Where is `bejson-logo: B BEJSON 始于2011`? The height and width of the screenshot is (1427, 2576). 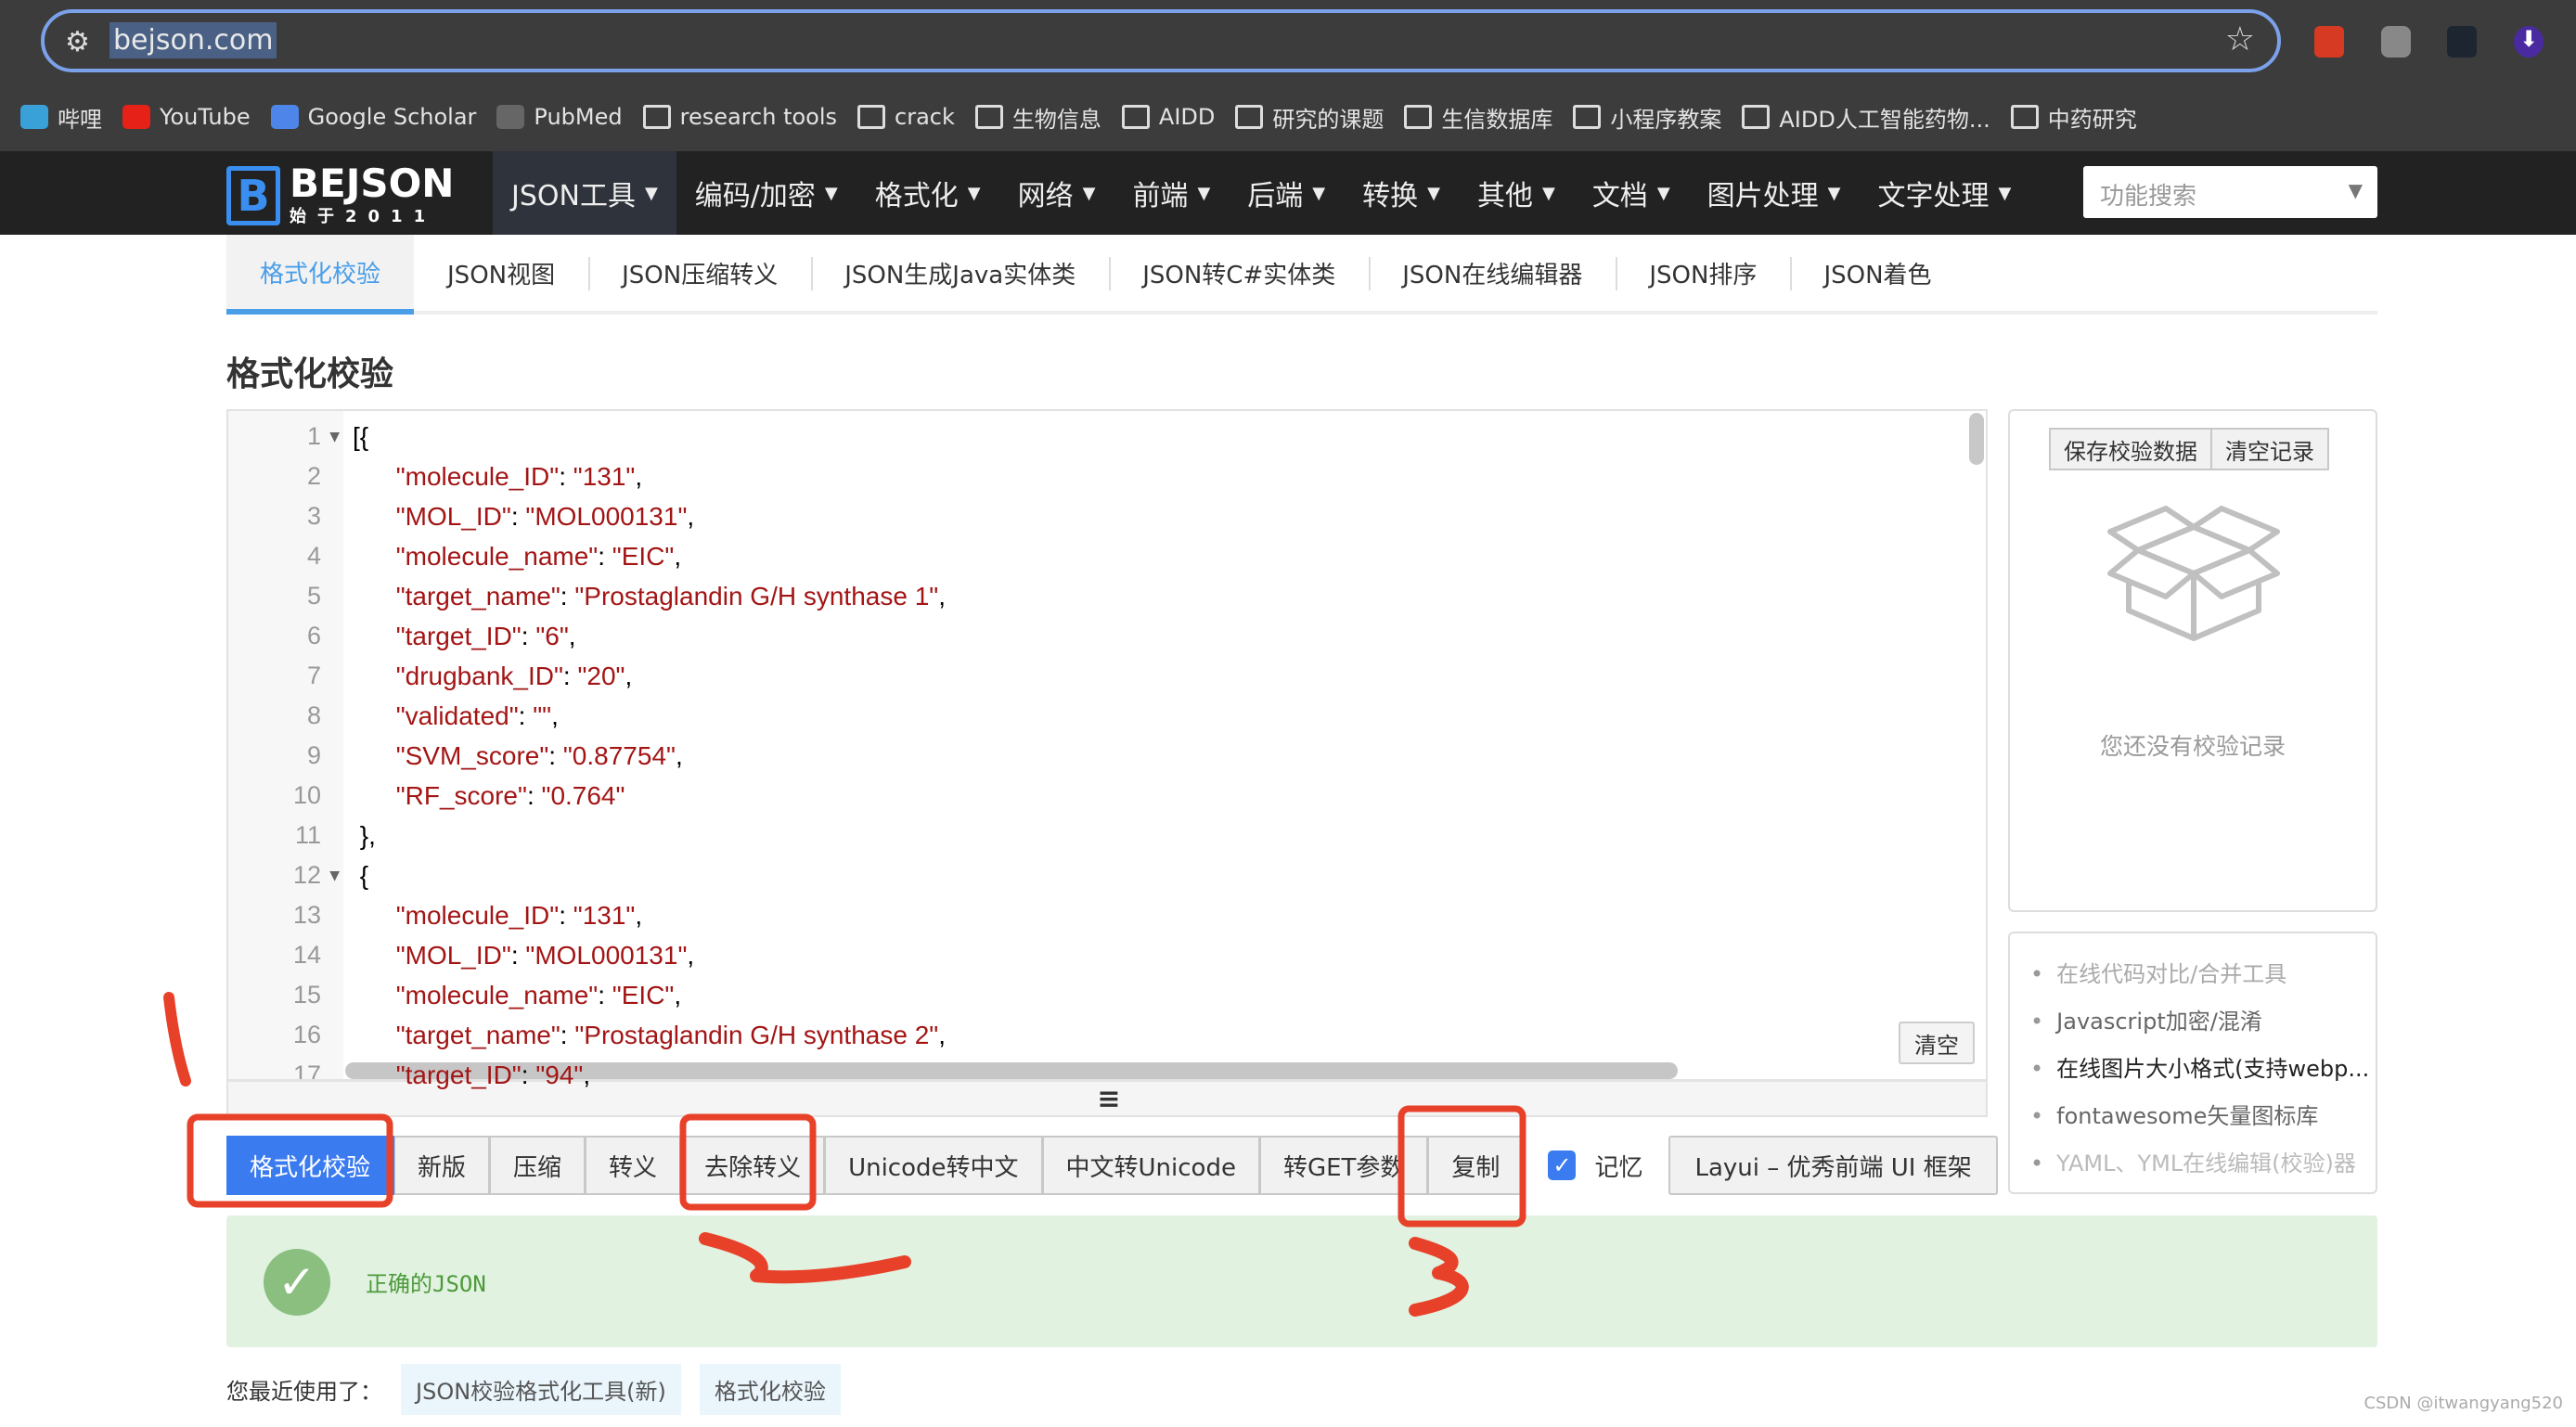
bejson-logo: B BEJSON 始于2011 is located at coordinates (340, 195).